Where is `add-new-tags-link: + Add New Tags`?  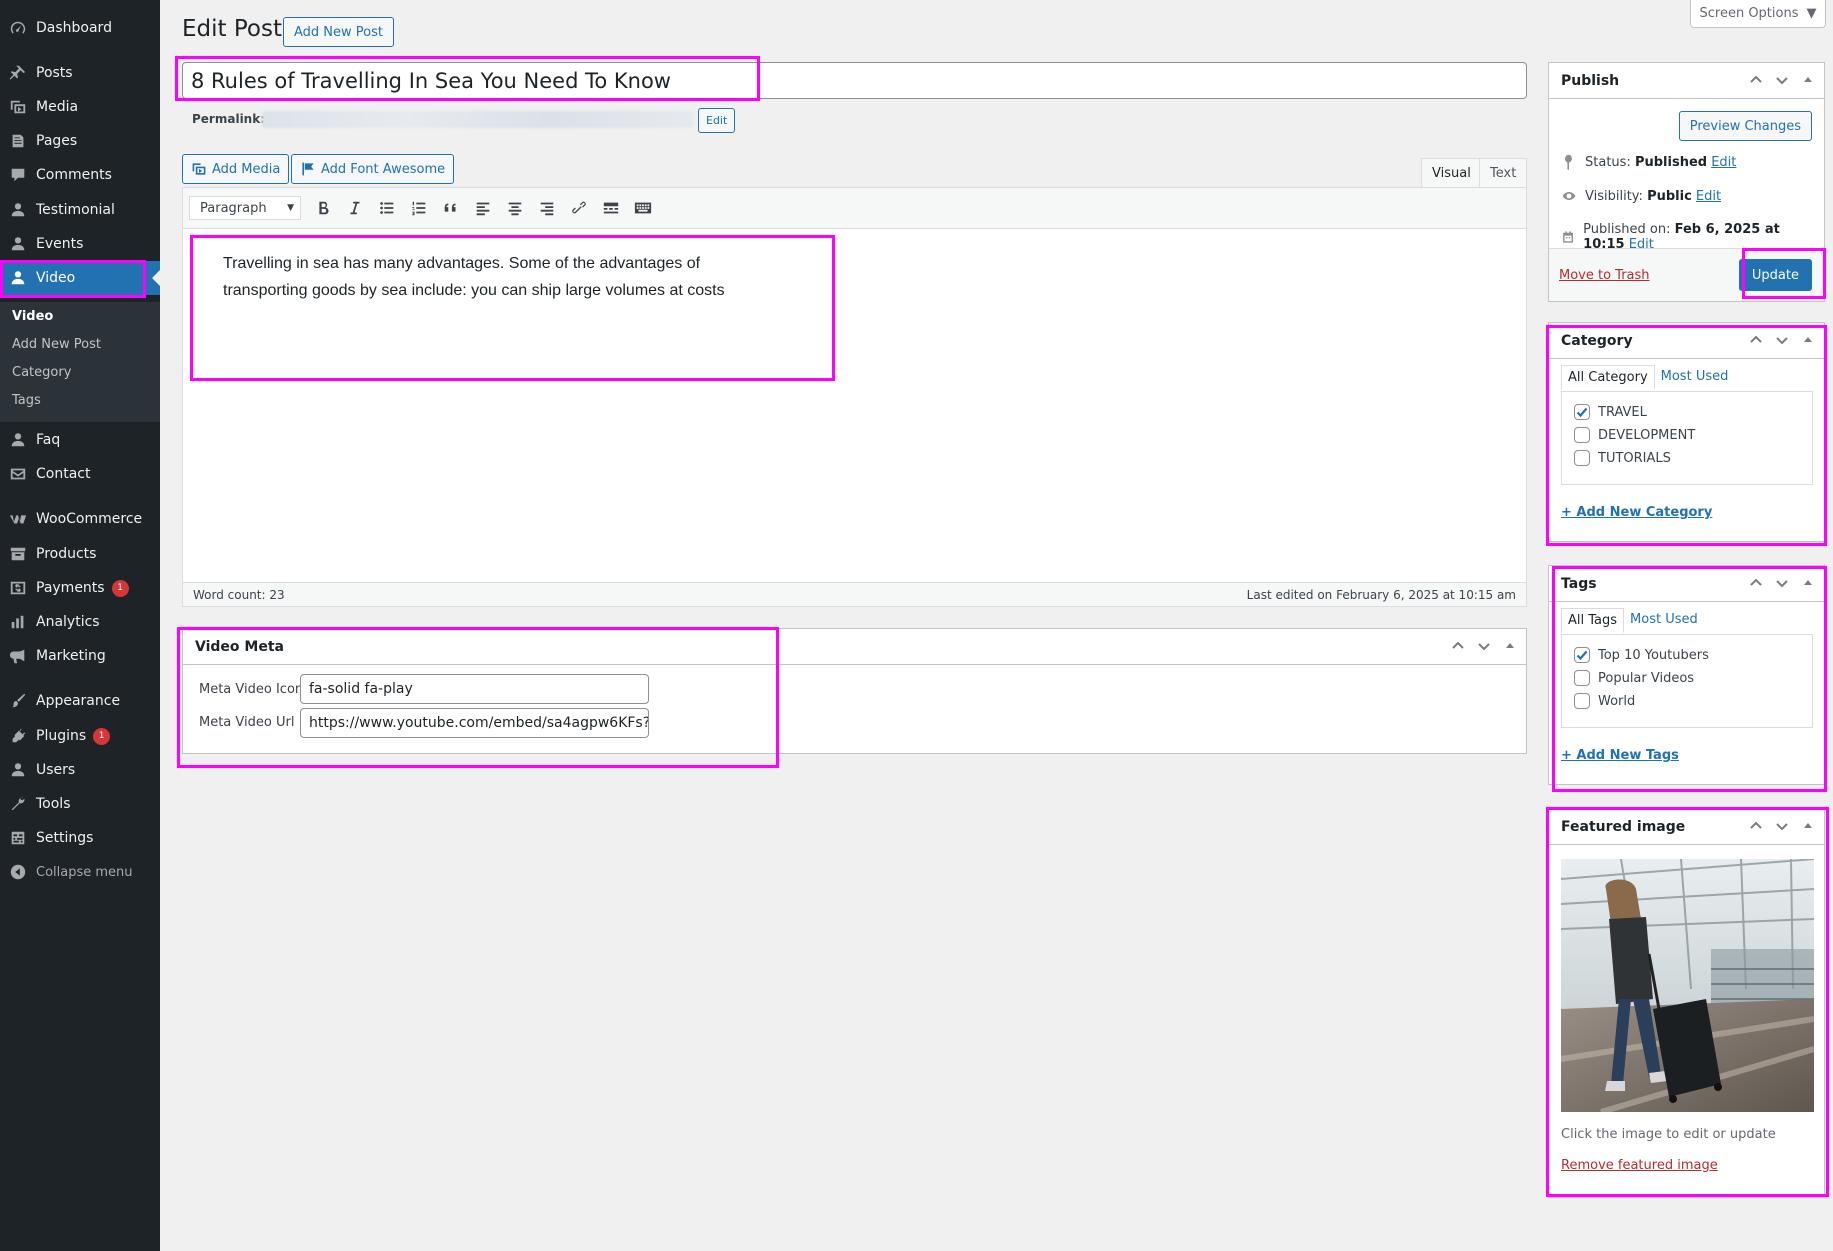
add-new-tags-link: + Add New Tags is located at coordinates (1620, 755).